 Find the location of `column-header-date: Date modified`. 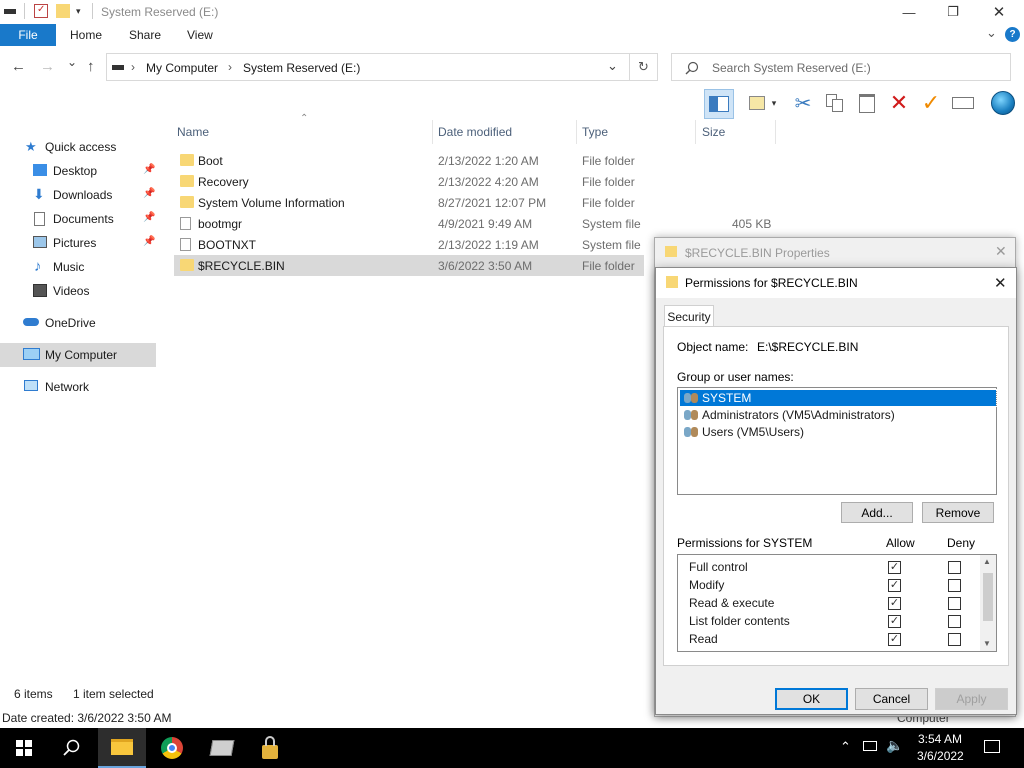

column-header-date: Date modified is located at coordinates (475, 132).